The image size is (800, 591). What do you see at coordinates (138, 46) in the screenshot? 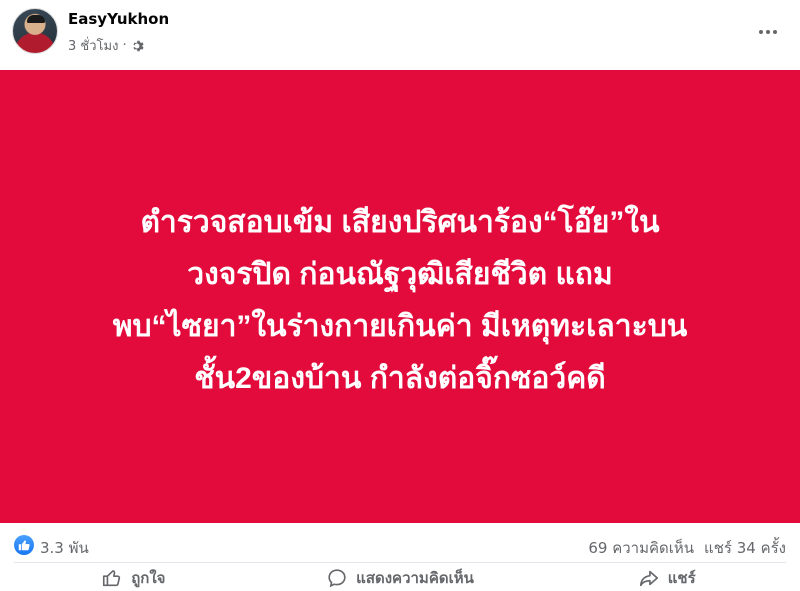
I see `gear-icon` at bounding box center [138, 46].